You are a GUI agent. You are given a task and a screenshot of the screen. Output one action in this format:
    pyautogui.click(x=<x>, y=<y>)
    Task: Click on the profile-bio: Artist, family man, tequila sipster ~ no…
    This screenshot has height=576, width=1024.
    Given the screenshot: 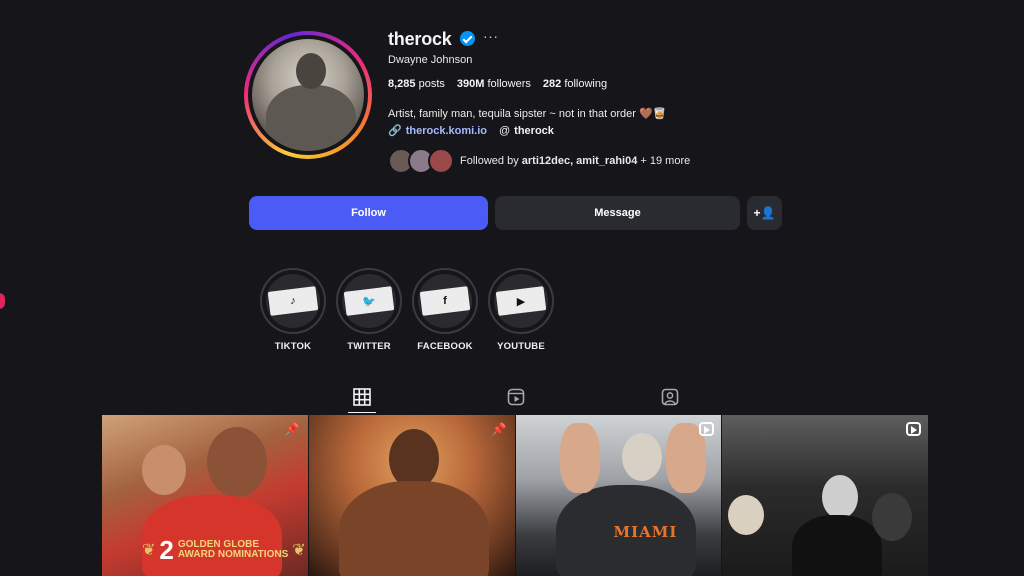 What is the action you would take?
    pyautogui.click(x=527, y=114)
    